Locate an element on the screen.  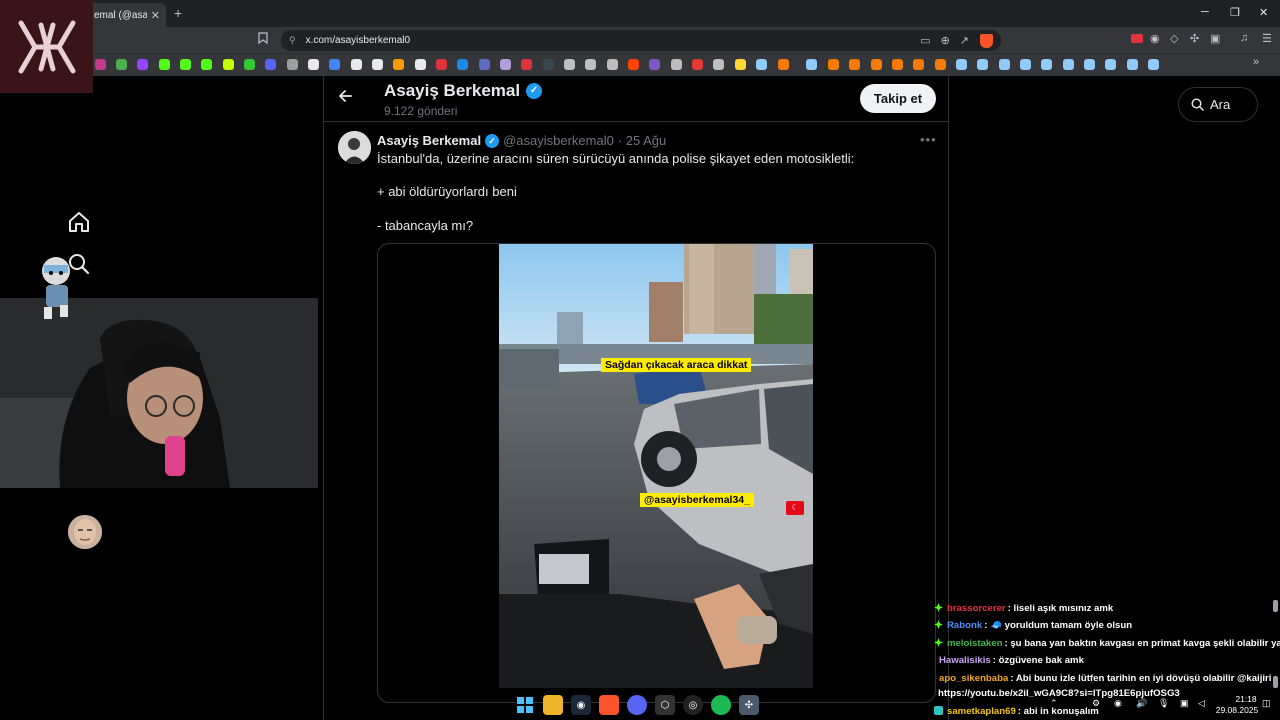
app-icon: ◎ is located at coordinates (693, 705).